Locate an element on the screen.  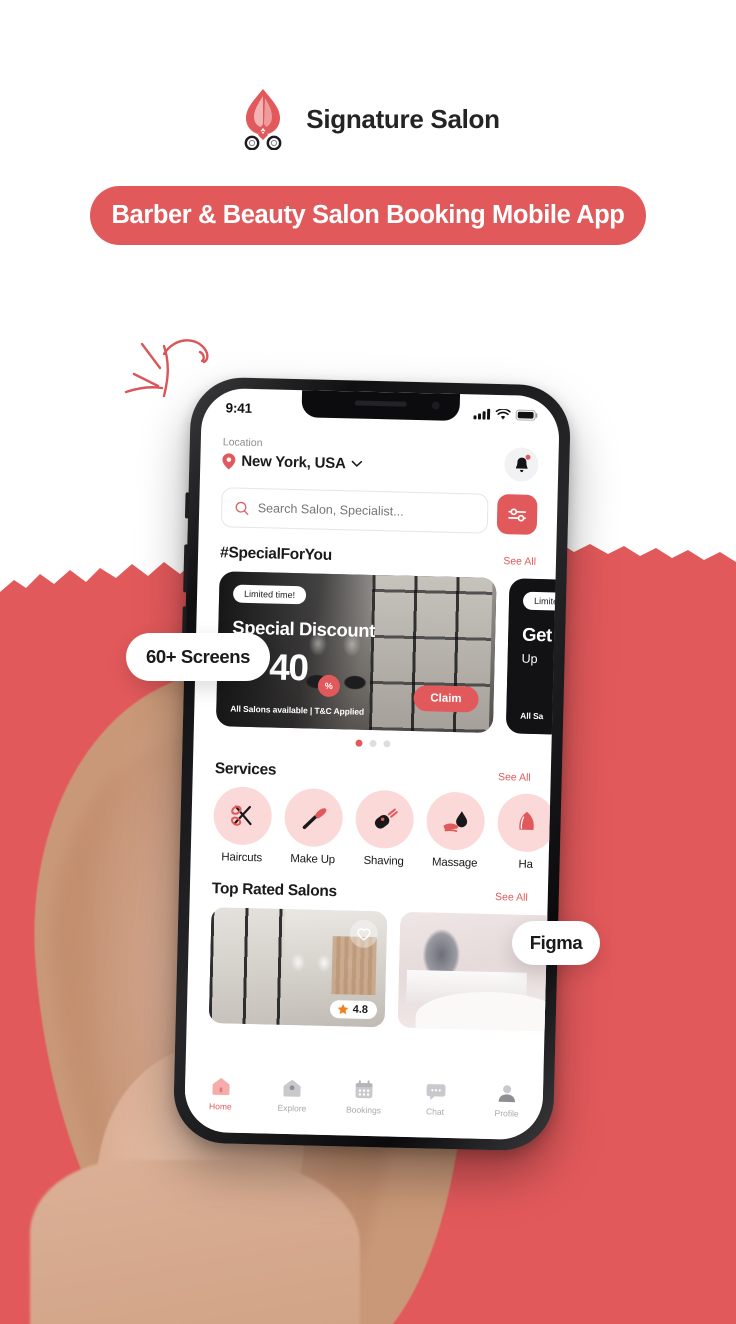
tab-label: Profile is located at coordinates (506, 1113).